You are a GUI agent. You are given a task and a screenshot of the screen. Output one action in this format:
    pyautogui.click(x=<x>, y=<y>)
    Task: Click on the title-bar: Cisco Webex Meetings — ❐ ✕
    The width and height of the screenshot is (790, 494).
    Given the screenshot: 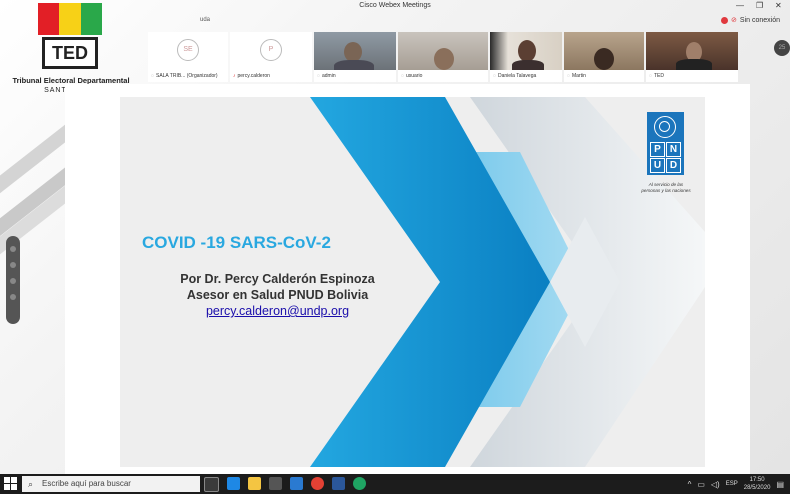 What is the action you would take?
    pyautogui.click(x=395, y=6)
    